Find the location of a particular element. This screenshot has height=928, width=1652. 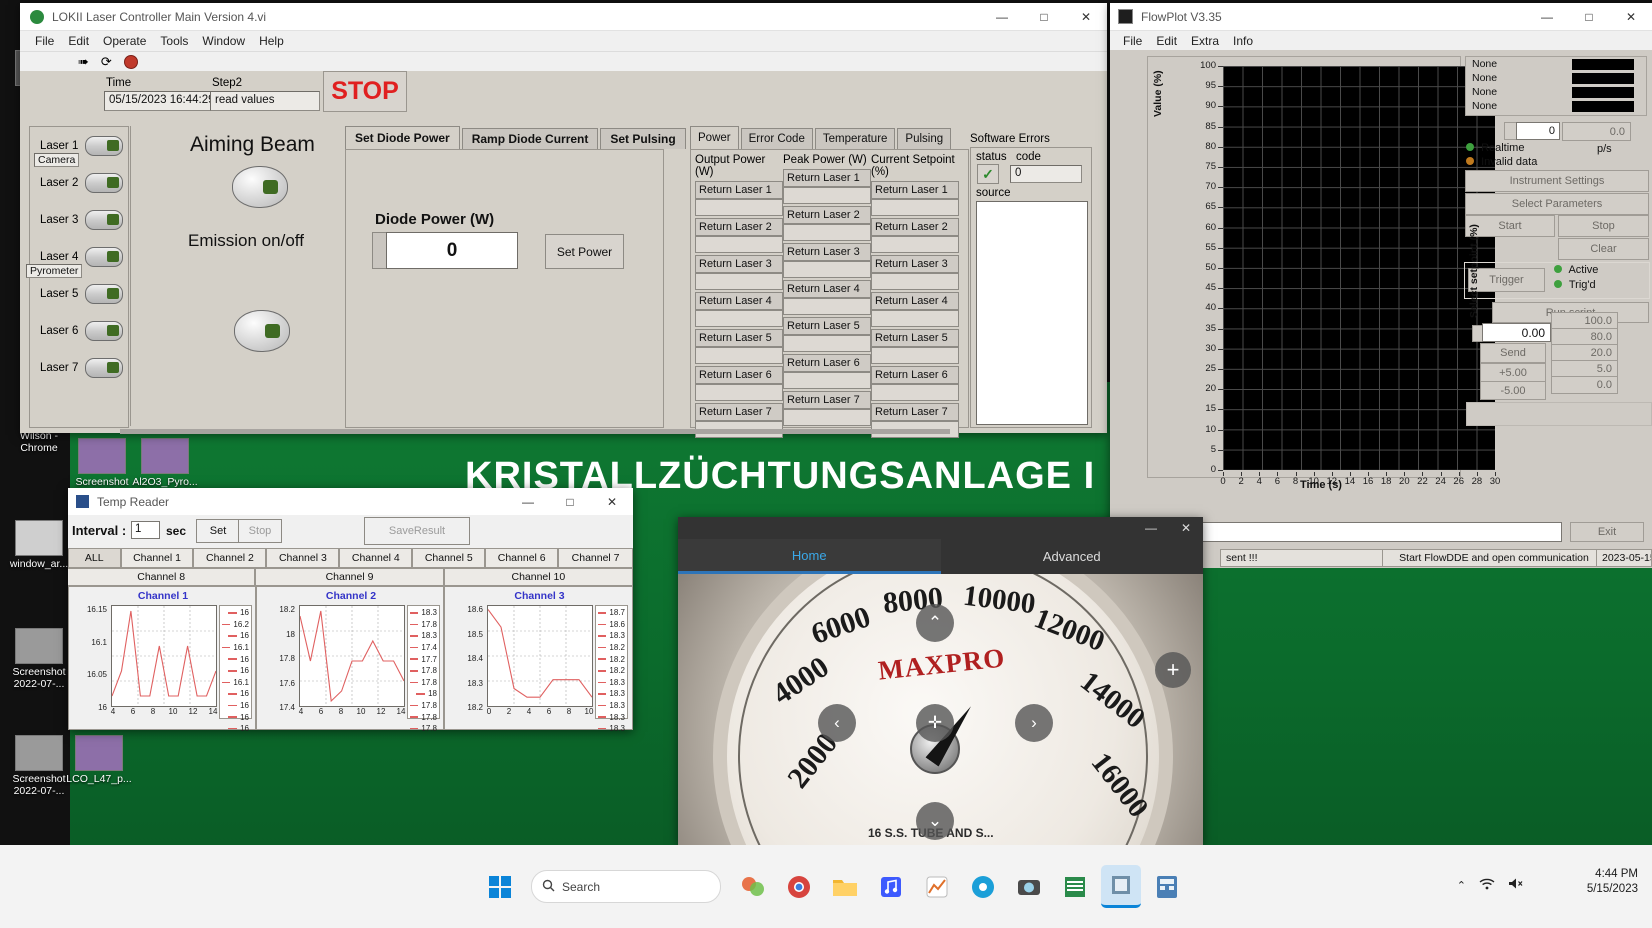

save-result-button: SaveResult is located at coordinates (417, 531).